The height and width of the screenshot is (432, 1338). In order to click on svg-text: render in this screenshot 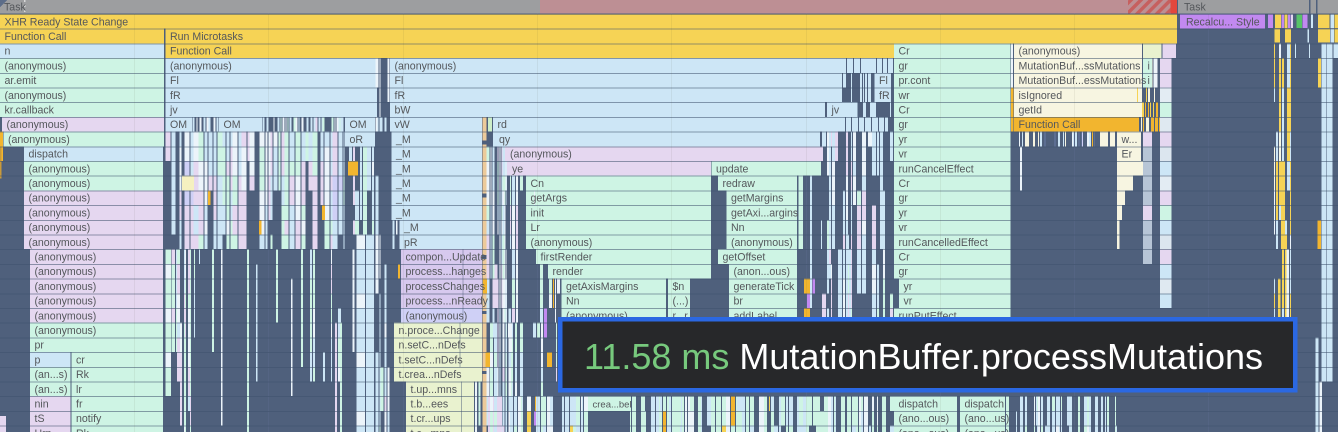, I will do `click(568, 272)`.